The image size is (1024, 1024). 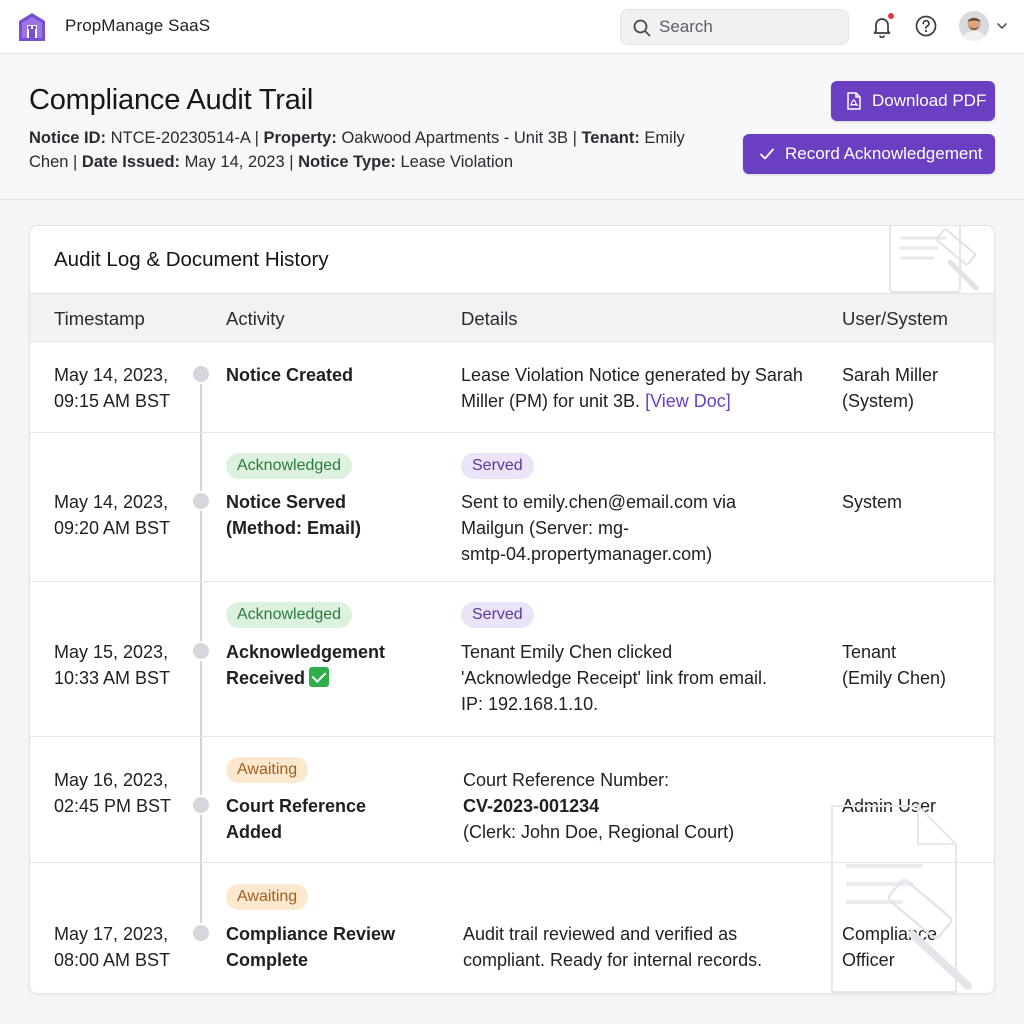 I want to click on search-input, so click(x=749, y=27).